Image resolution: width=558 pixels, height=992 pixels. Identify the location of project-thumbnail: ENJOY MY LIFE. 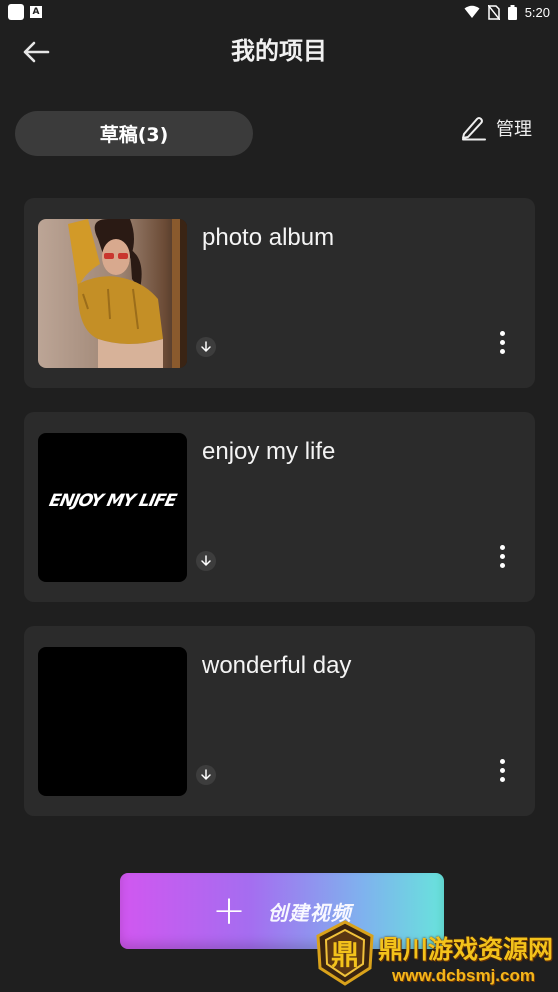
(112, 507).